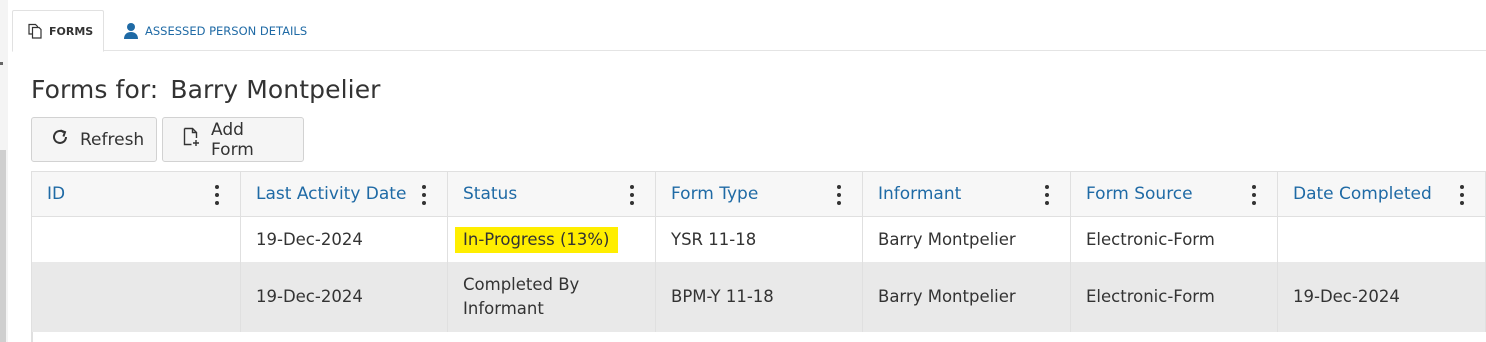 Image resolution: width=1486 pixels, height=342 pixels. Describe the element at coordinates (1, 63) in the screenshot. I see `edge-marker` at that location.